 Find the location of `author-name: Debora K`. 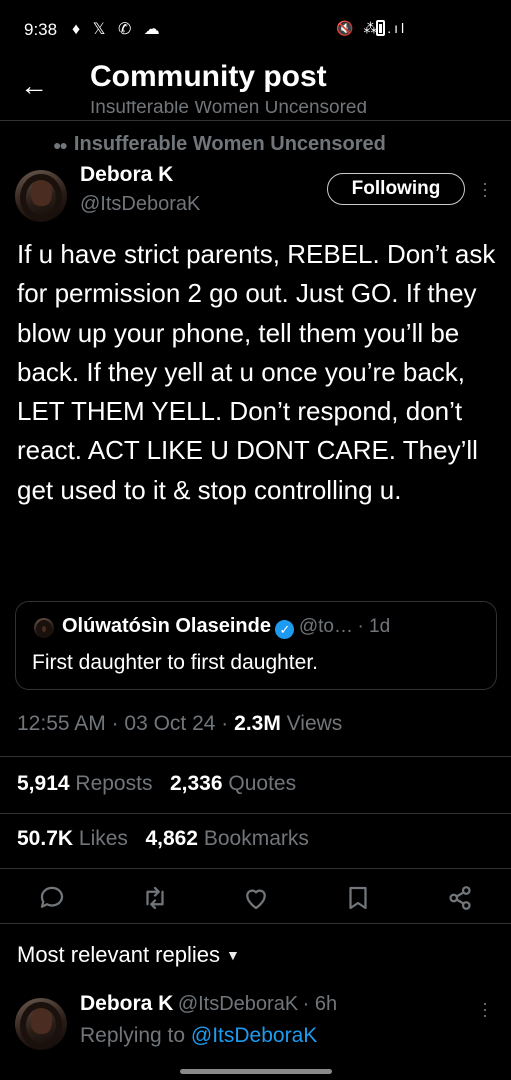

author-name: Debora K is located at coordinates (126, 175).